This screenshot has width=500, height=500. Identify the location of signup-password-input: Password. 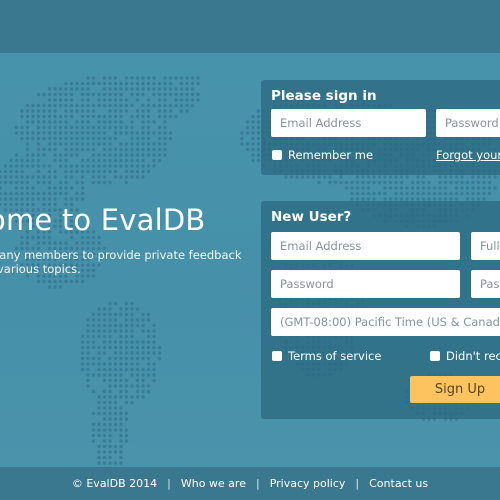
(365, 284).